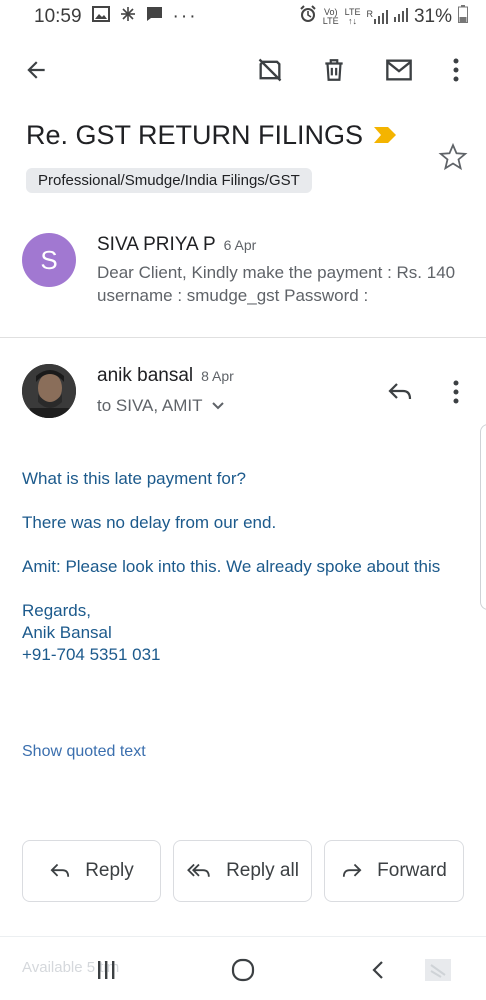 The width and height of the screenshot is (486, 1000). Describe the element at coordinates (100, 17) in the screenshot. I see `gallery-icon` at that location.